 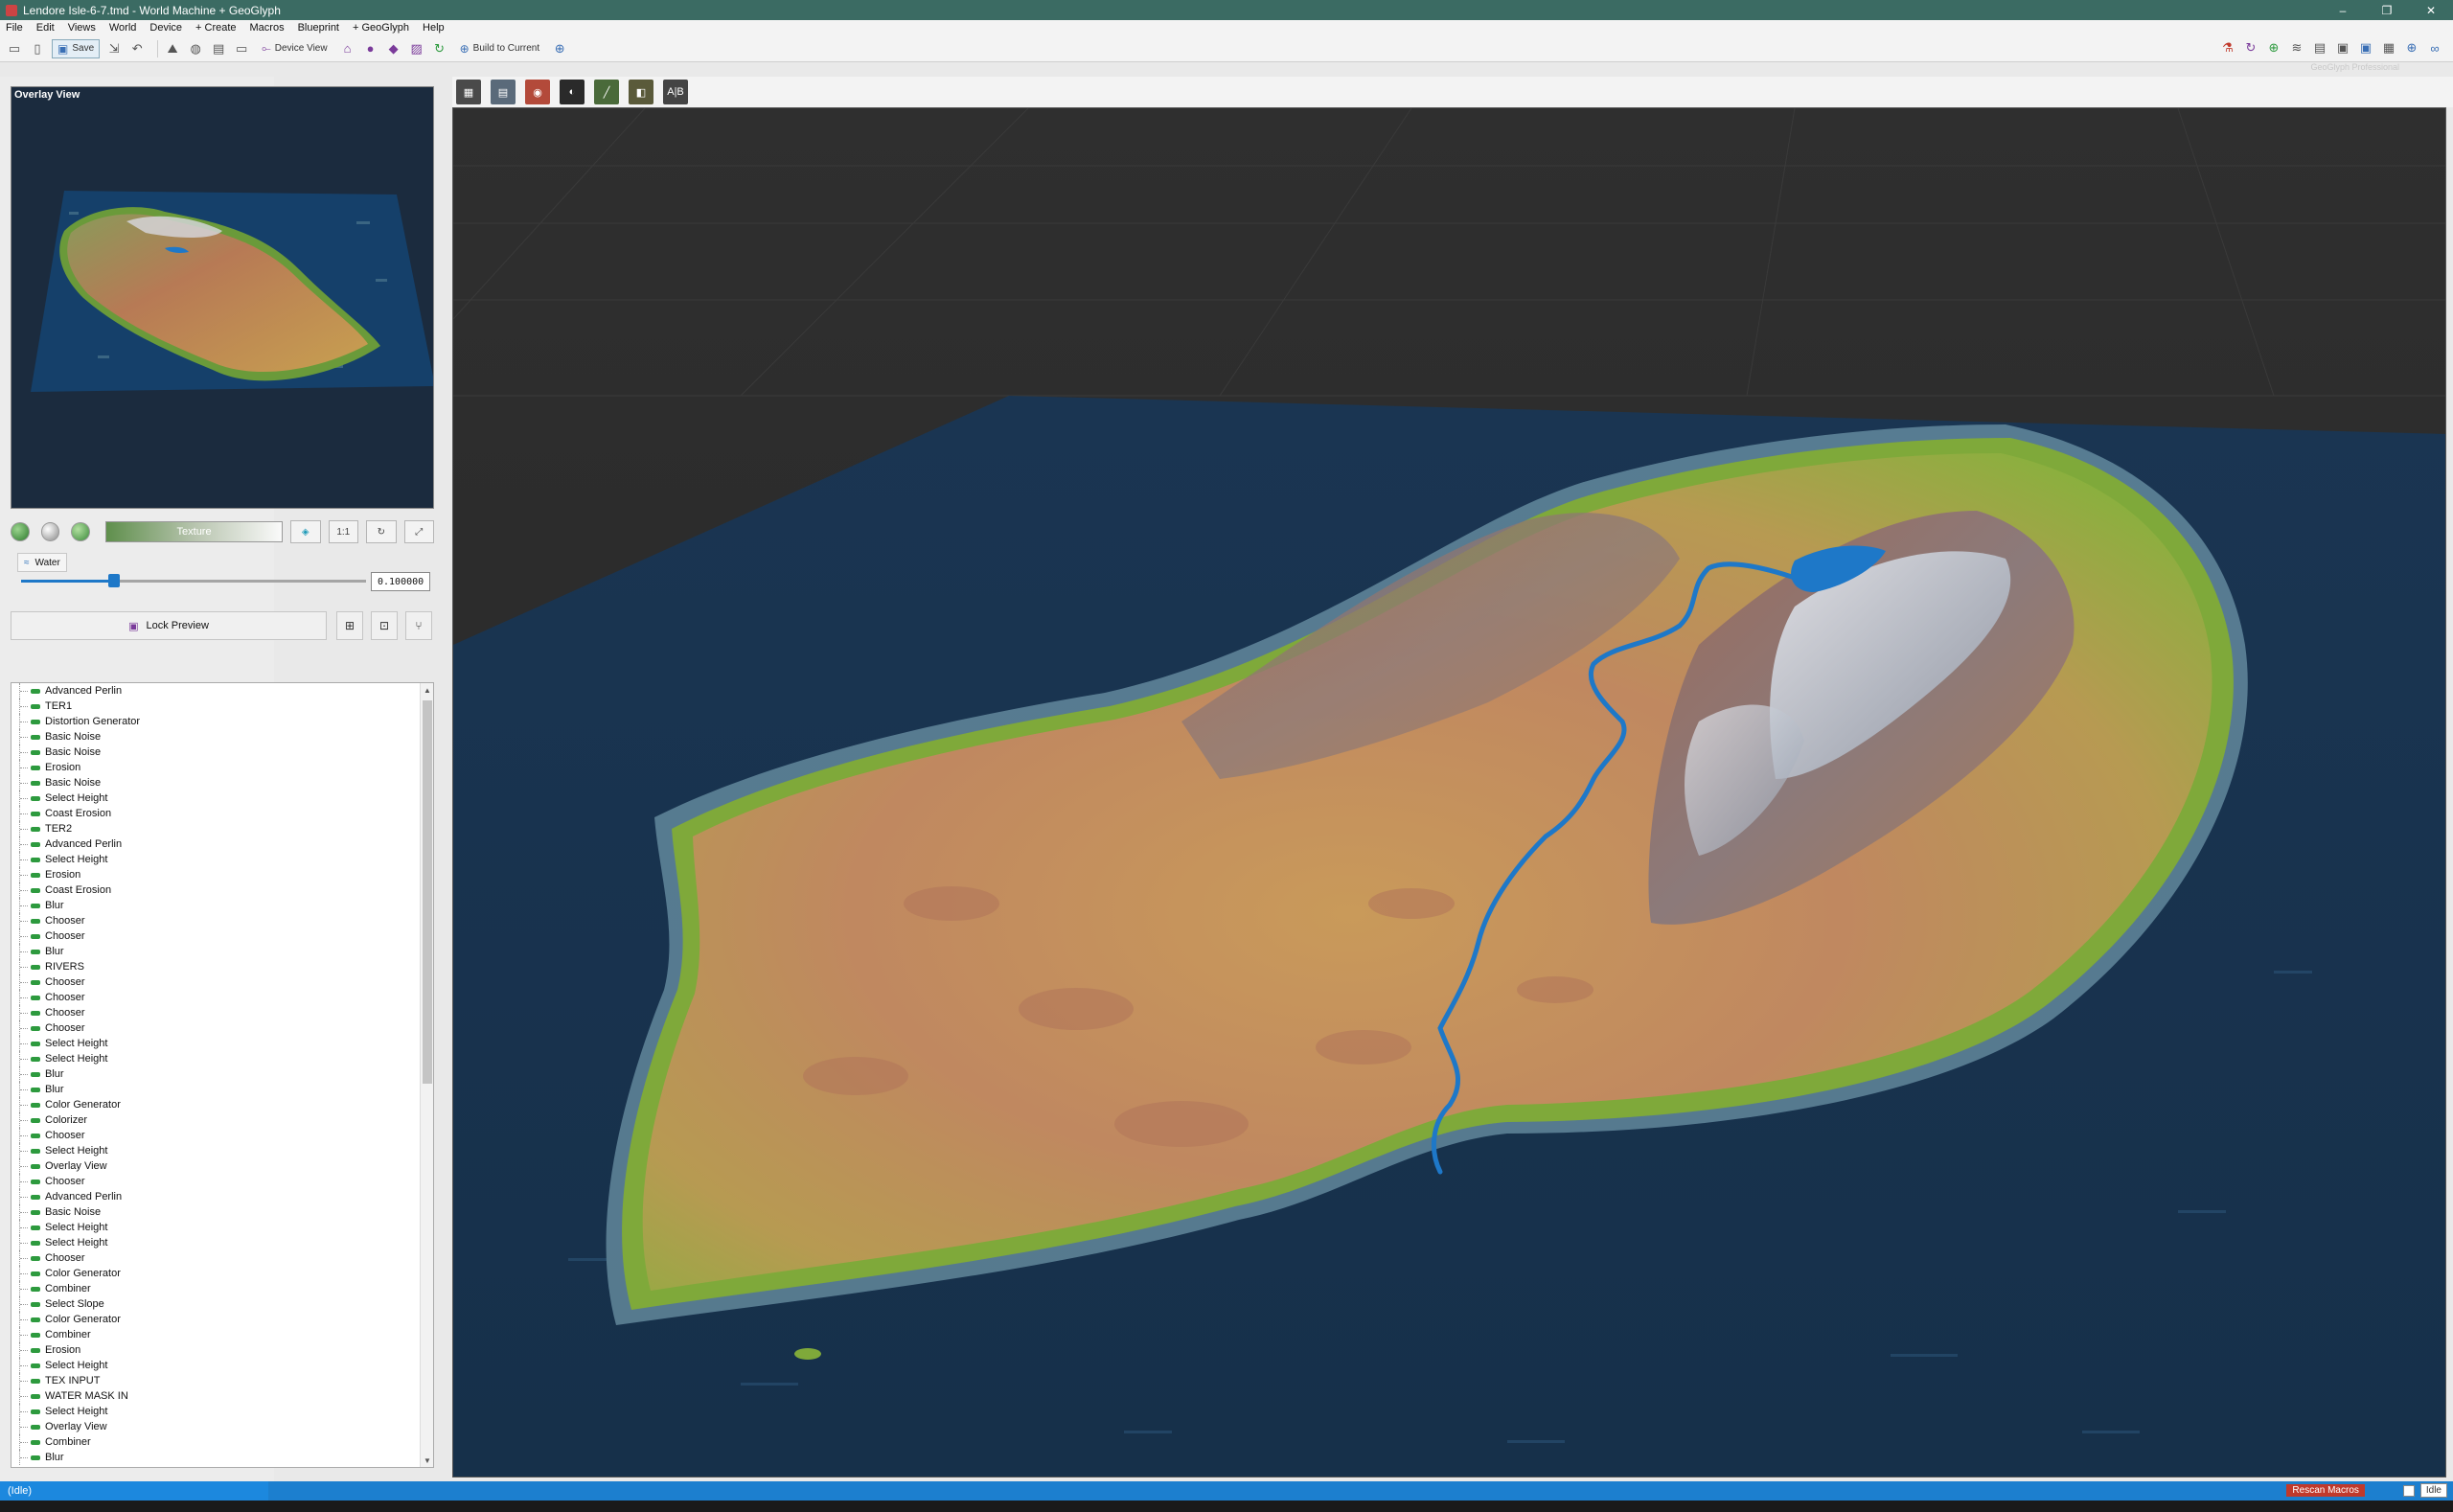 I want to click on node-list-item: TEX INPUT, so click(x=222, y=1380).